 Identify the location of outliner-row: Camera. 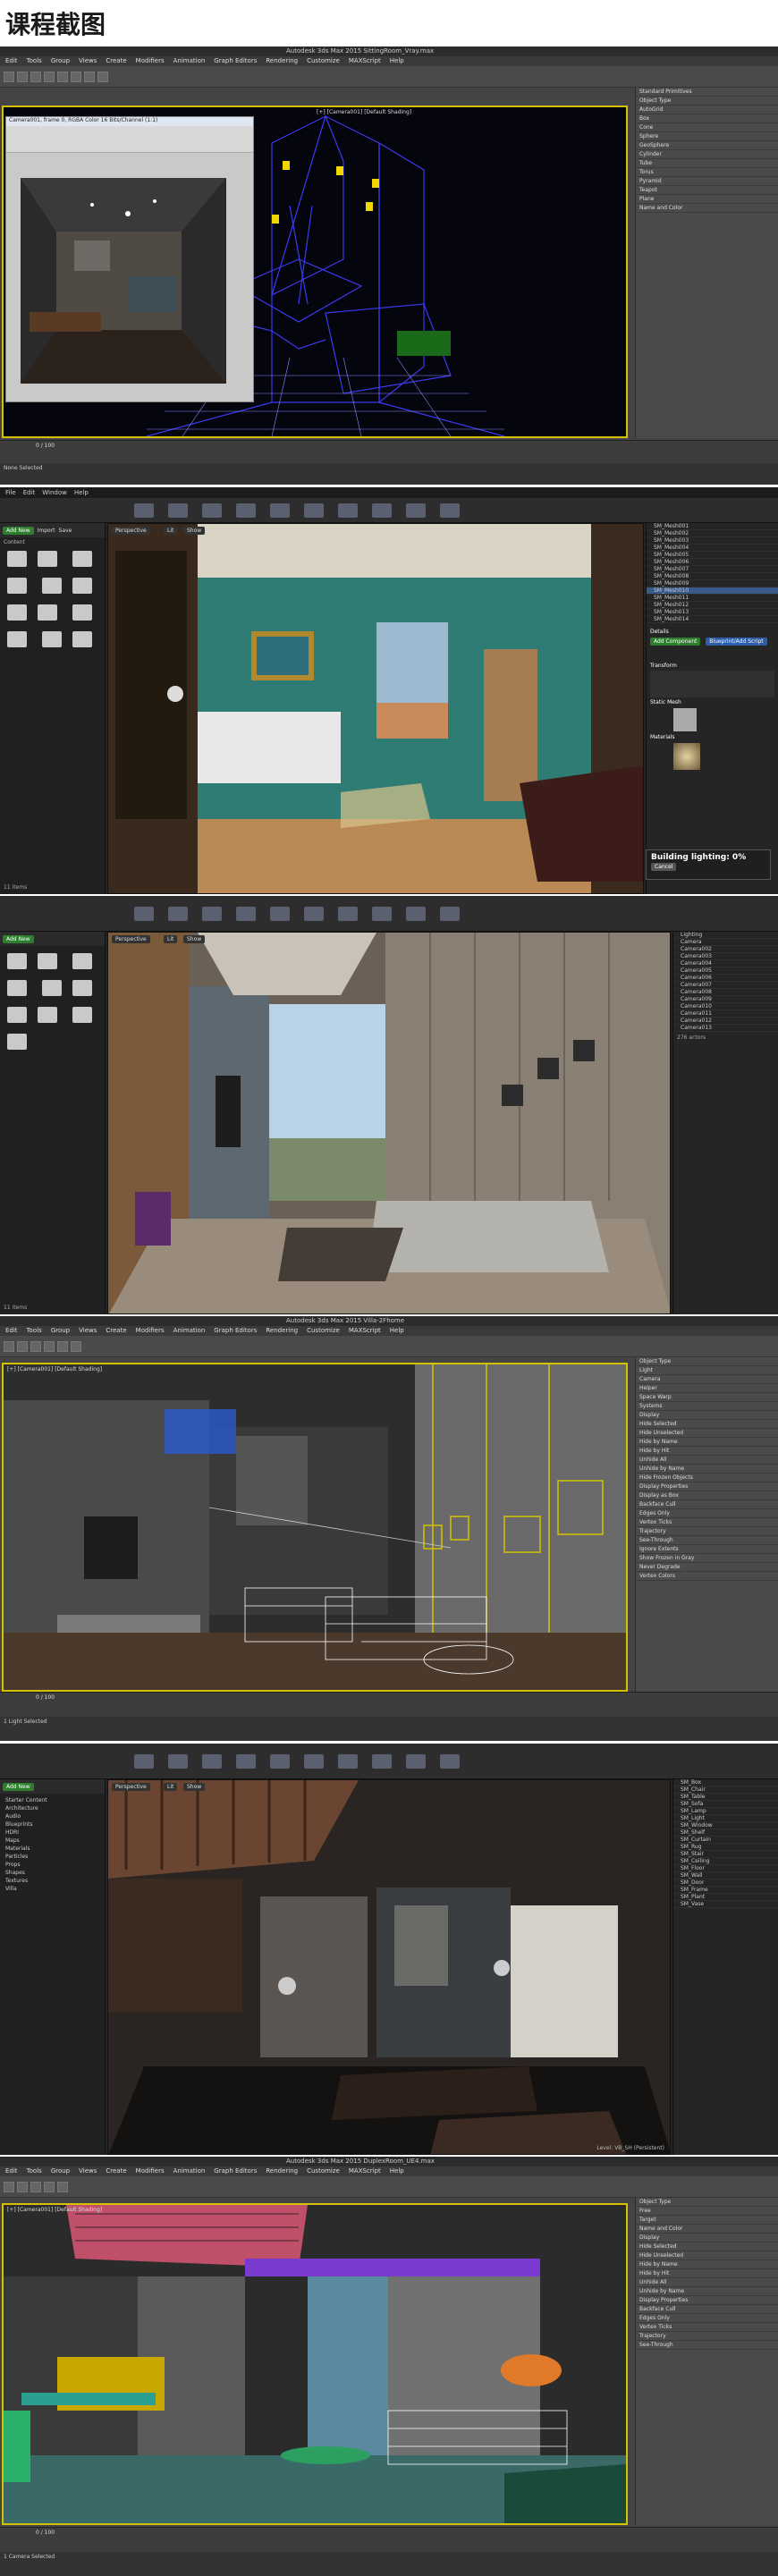
(726, 942).